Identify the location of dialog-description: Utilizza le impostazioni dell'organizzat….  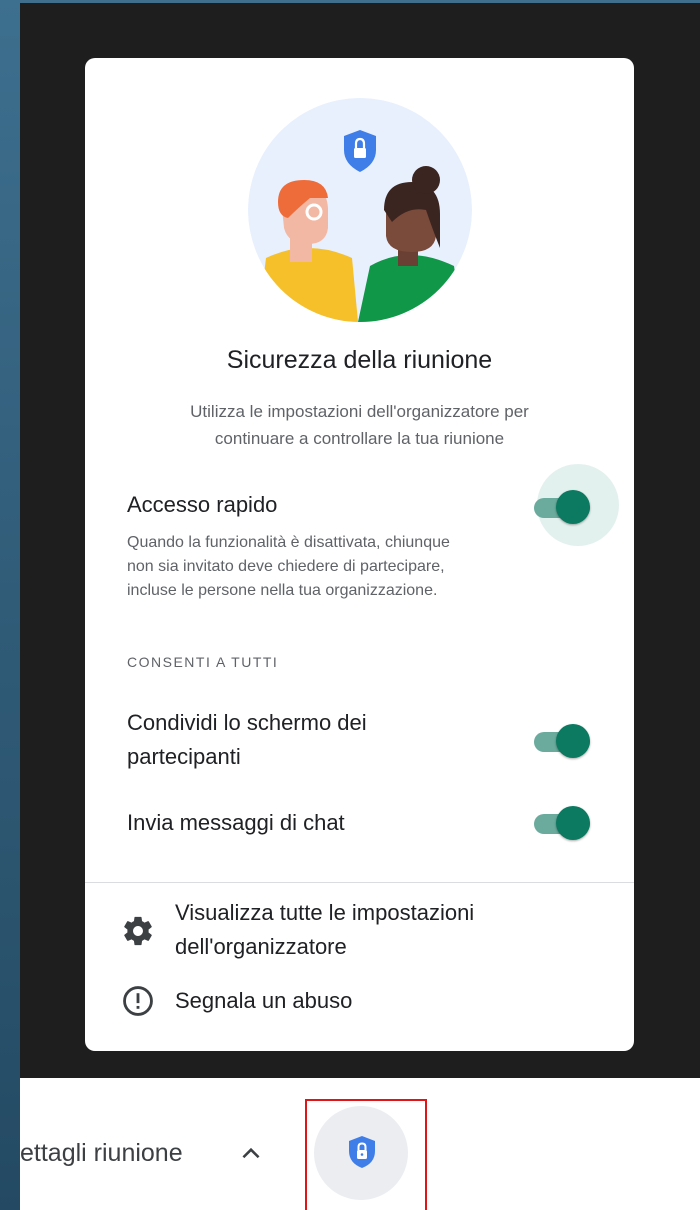
(359, 425).